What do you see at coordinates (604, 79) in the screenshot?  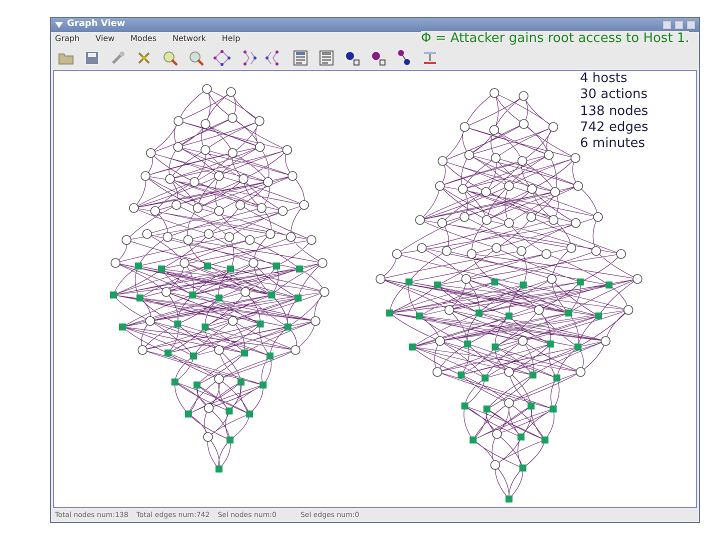 I see `stat-line: 4 hosts` at bounding box center [604, 79].